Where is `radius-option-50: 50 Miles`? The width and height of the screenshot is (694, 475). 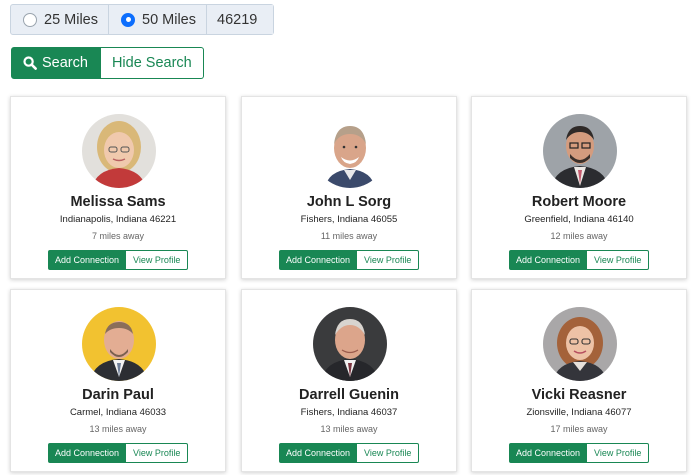 radius-option-50: 50 Miles is located at coordinates (158, 19).